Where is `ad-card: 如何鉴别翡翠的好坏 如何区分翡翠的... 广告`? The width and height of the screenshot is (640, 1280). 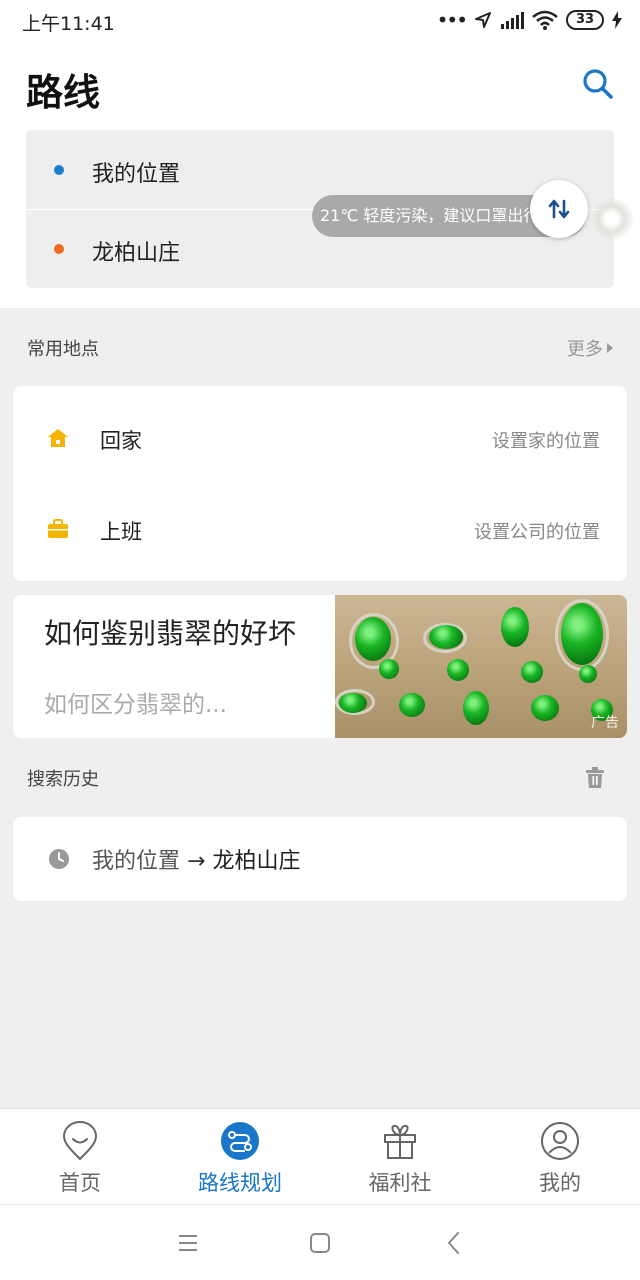
ad-card: 如何鉴别翡翠的好坏 如何区分翡翠的... 广告 is located at coordinates (320, 666).